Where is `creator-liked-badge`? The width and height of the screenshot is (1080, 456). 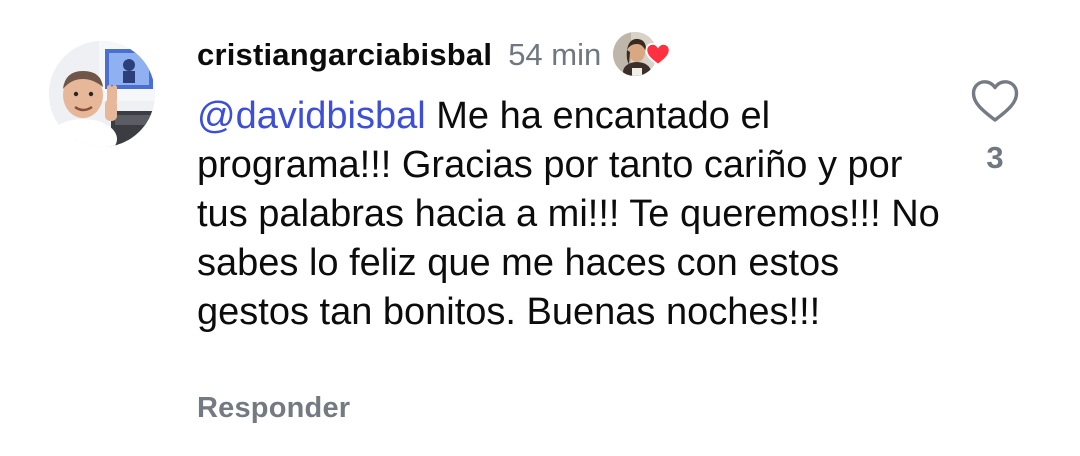 creator-liked-badge is located at coordinates (644, 55).